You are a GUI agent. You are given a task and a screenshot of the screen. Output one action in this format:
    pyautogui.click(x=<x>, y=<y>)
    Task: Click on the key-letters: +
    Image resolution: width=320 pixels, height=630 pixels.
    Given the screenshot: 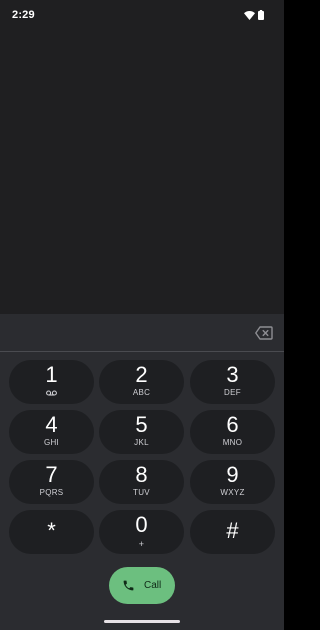 What is the action you would take?
    pyautogui.click(x=141, y=544)
    